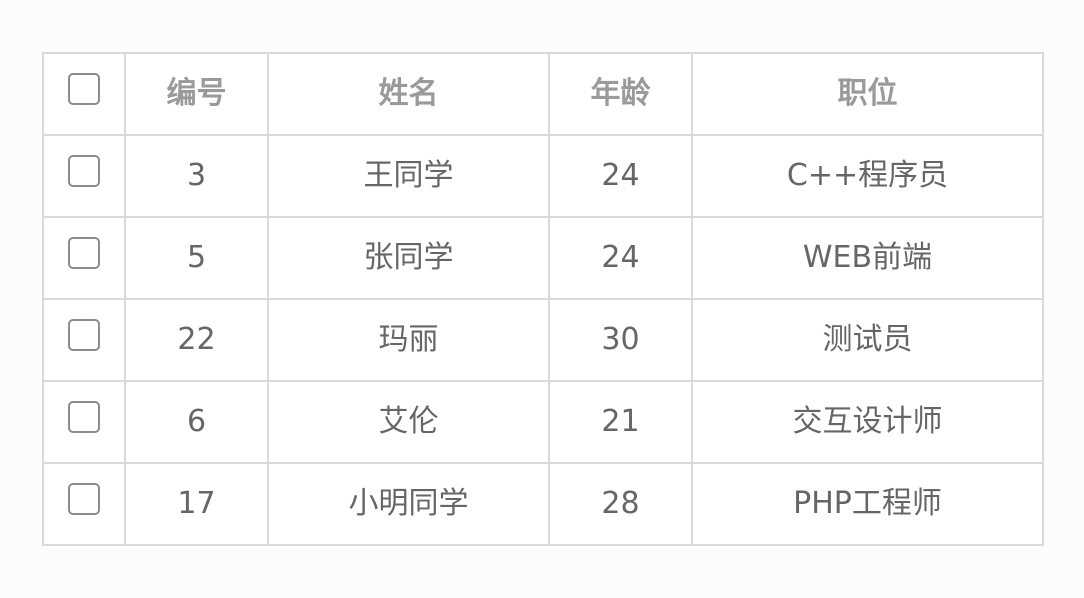  What do you see at coordinates (196, 94) in the screenshot?
I see `header-id: 编号` at bounding box center [196, 94].